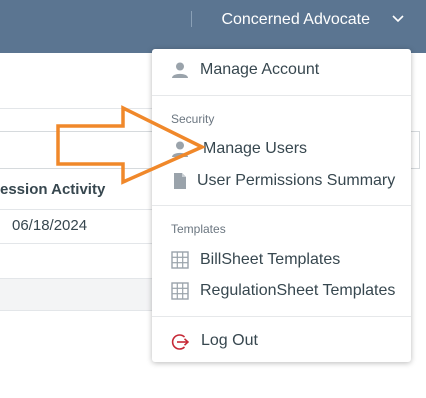 The image size is (426, 398). I want to click on menu-label-billsheet-templates: BillSheet Templates, so click(270, 259).